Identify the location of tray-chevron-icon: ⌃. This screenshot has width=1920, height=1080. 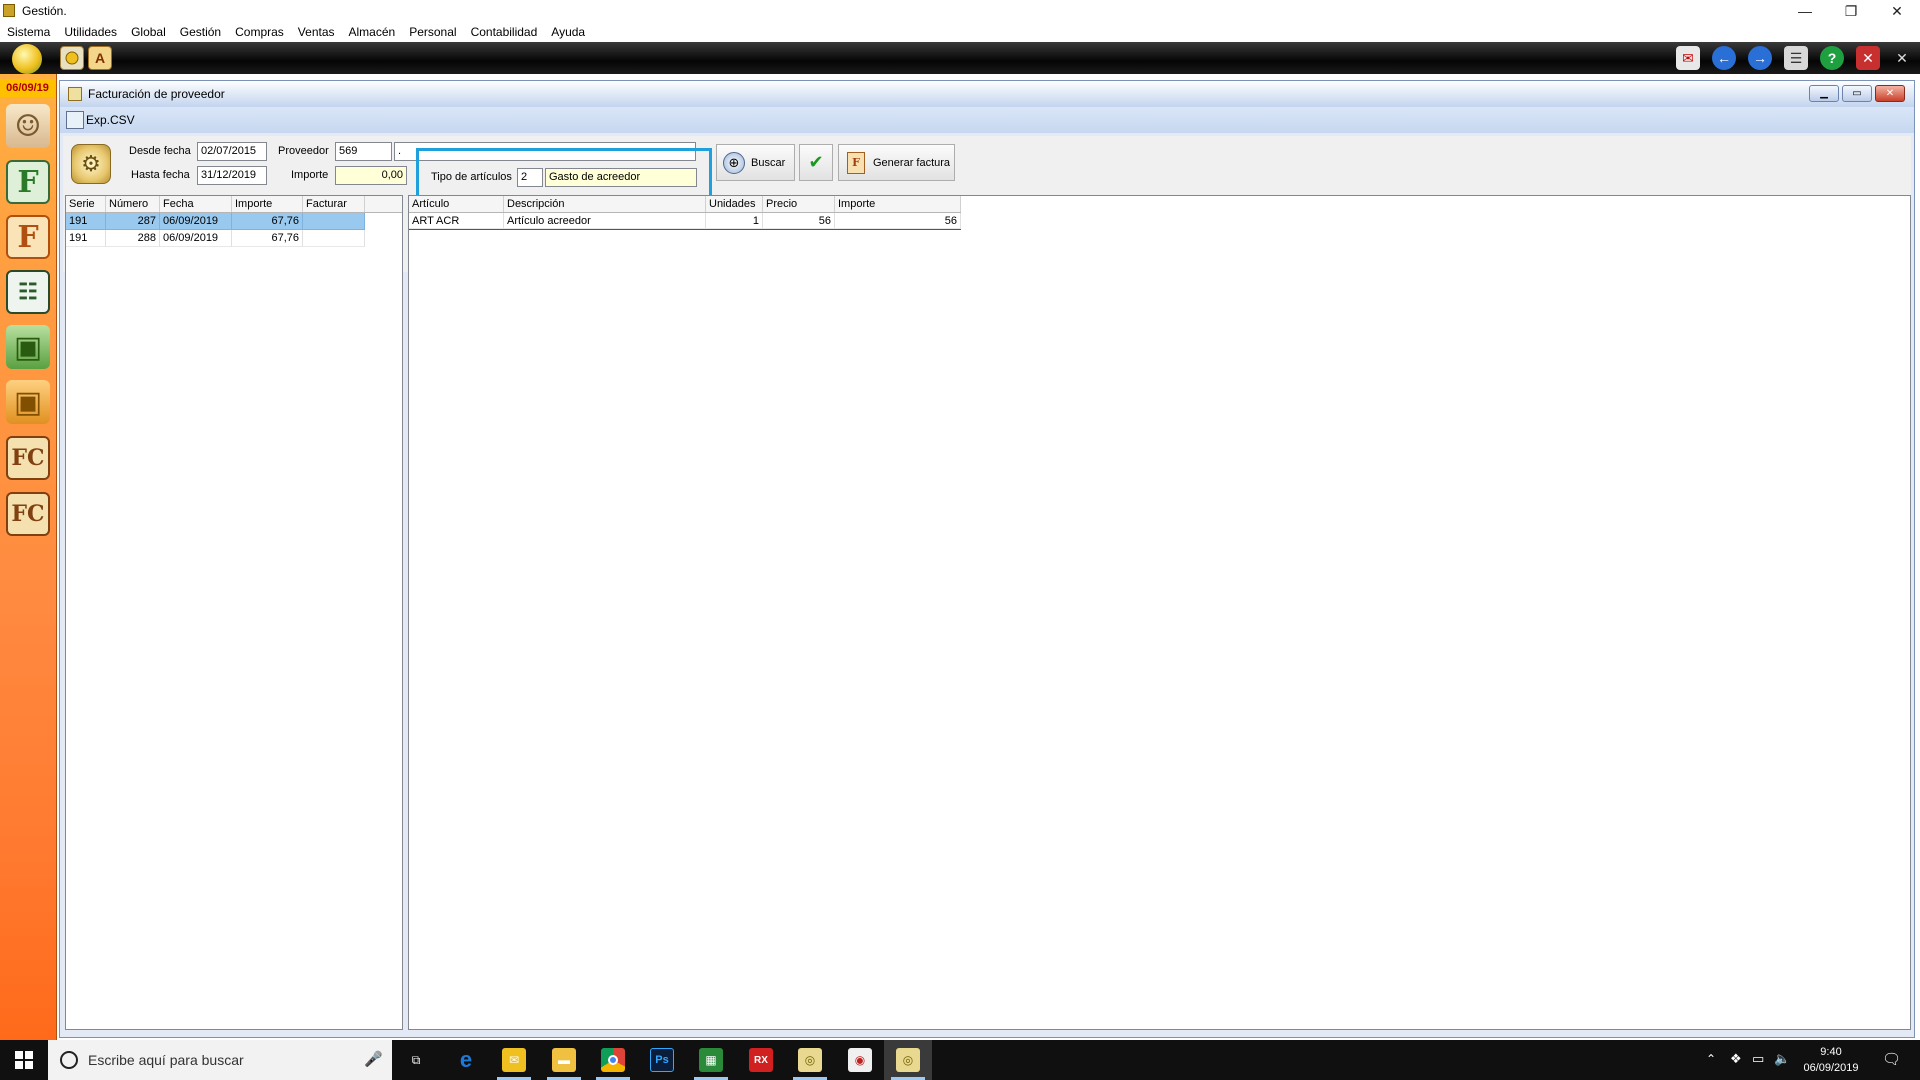
(1711, 1059).